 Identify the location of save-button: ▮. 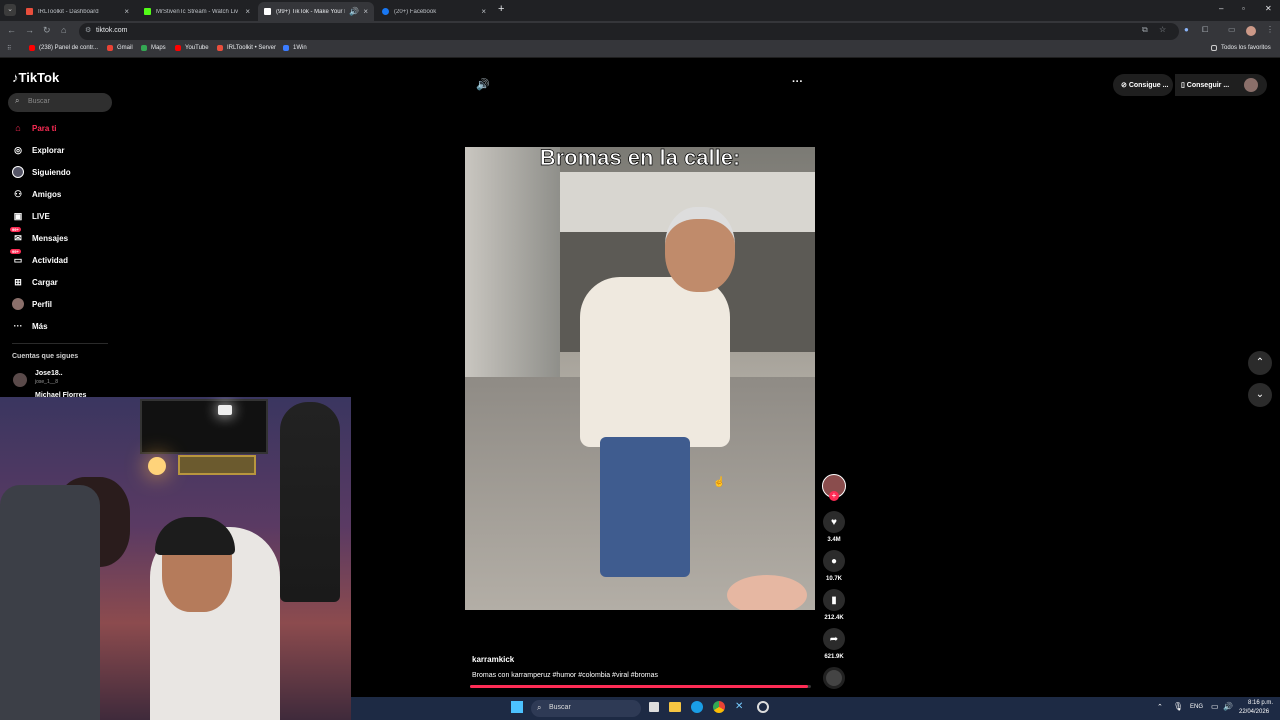
(834, 600).